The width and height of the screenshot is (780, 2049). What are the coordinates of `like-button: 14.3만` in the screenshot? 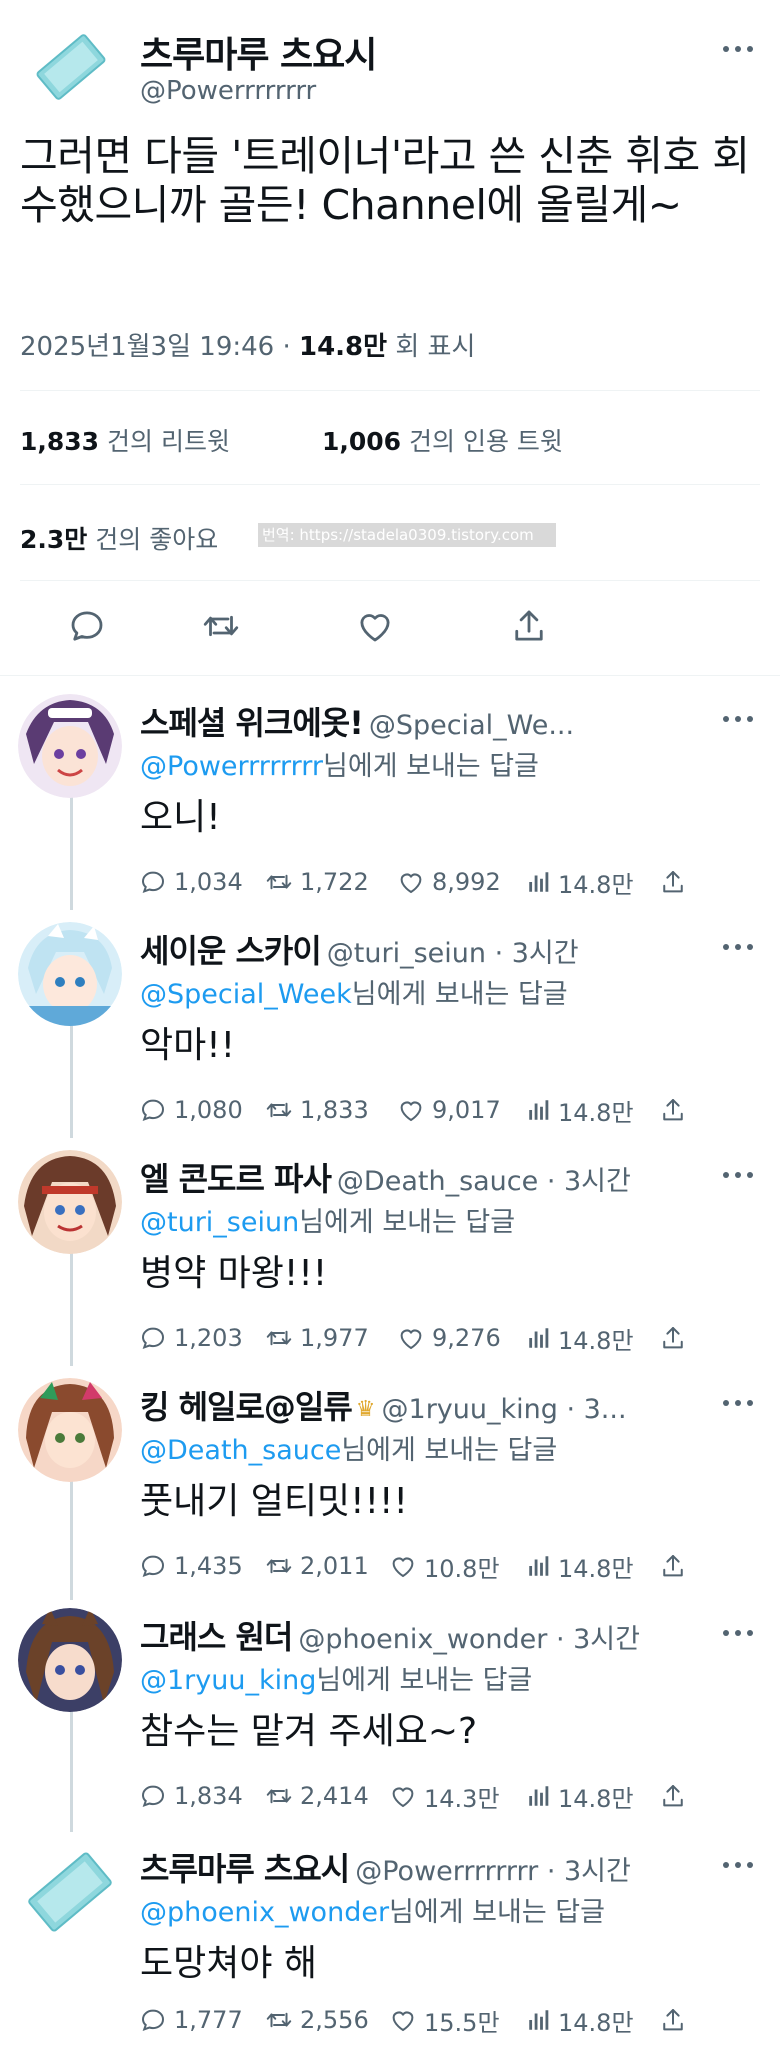 It's located at (444, 1796).